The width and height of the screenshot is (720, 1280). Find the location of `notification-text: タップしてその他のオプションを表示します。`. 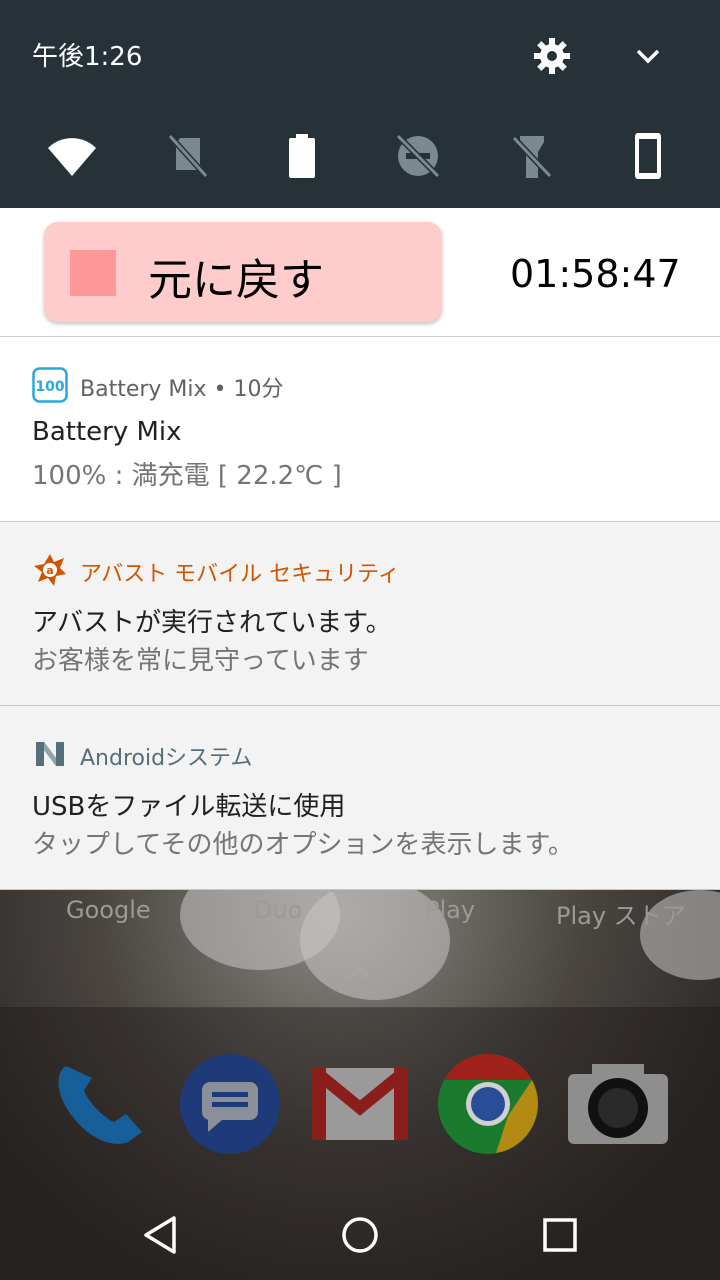

notification-text: タップしてその他のオプションを表示します。 is located at coordinates (303, 845).